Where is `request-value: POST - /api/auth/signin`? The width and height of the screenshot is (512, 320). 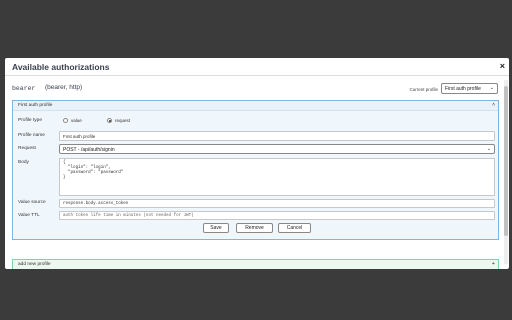 request-value: POST - /api/auth/signin is located at coordinates (89, 150).